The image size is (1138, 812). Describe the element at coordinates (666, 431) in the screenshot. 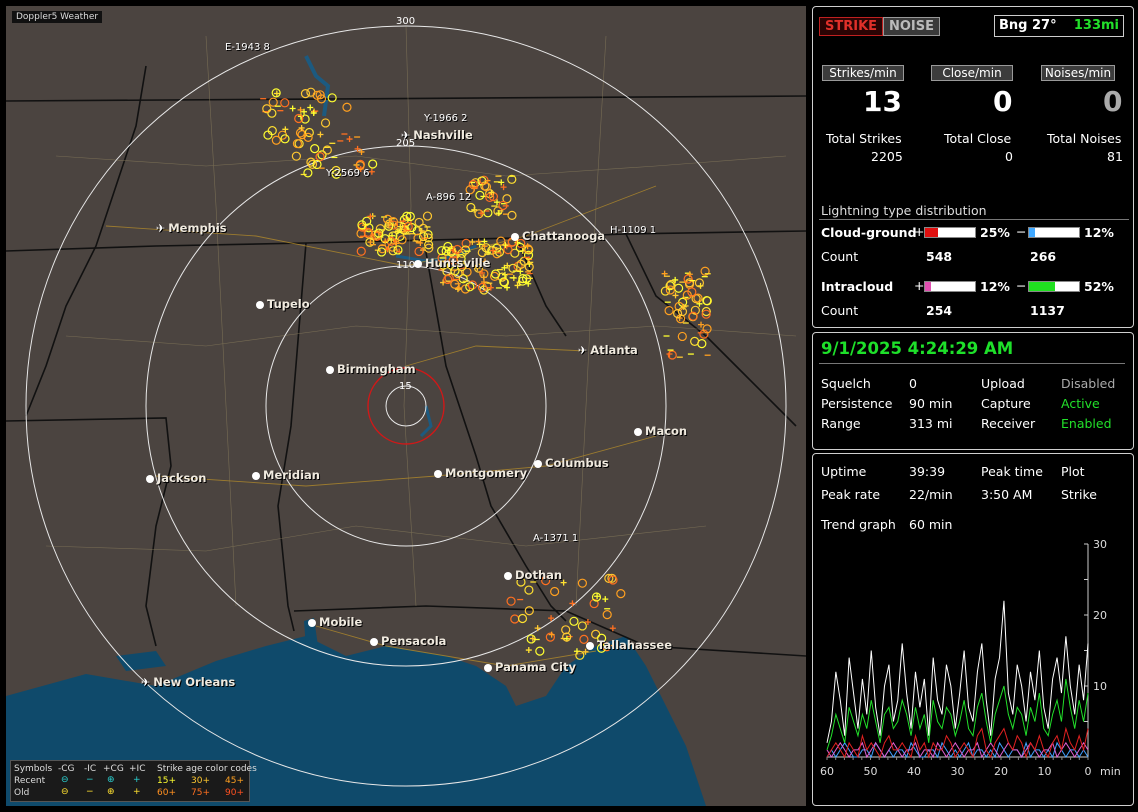

I see `city-name: Macon` at that location.